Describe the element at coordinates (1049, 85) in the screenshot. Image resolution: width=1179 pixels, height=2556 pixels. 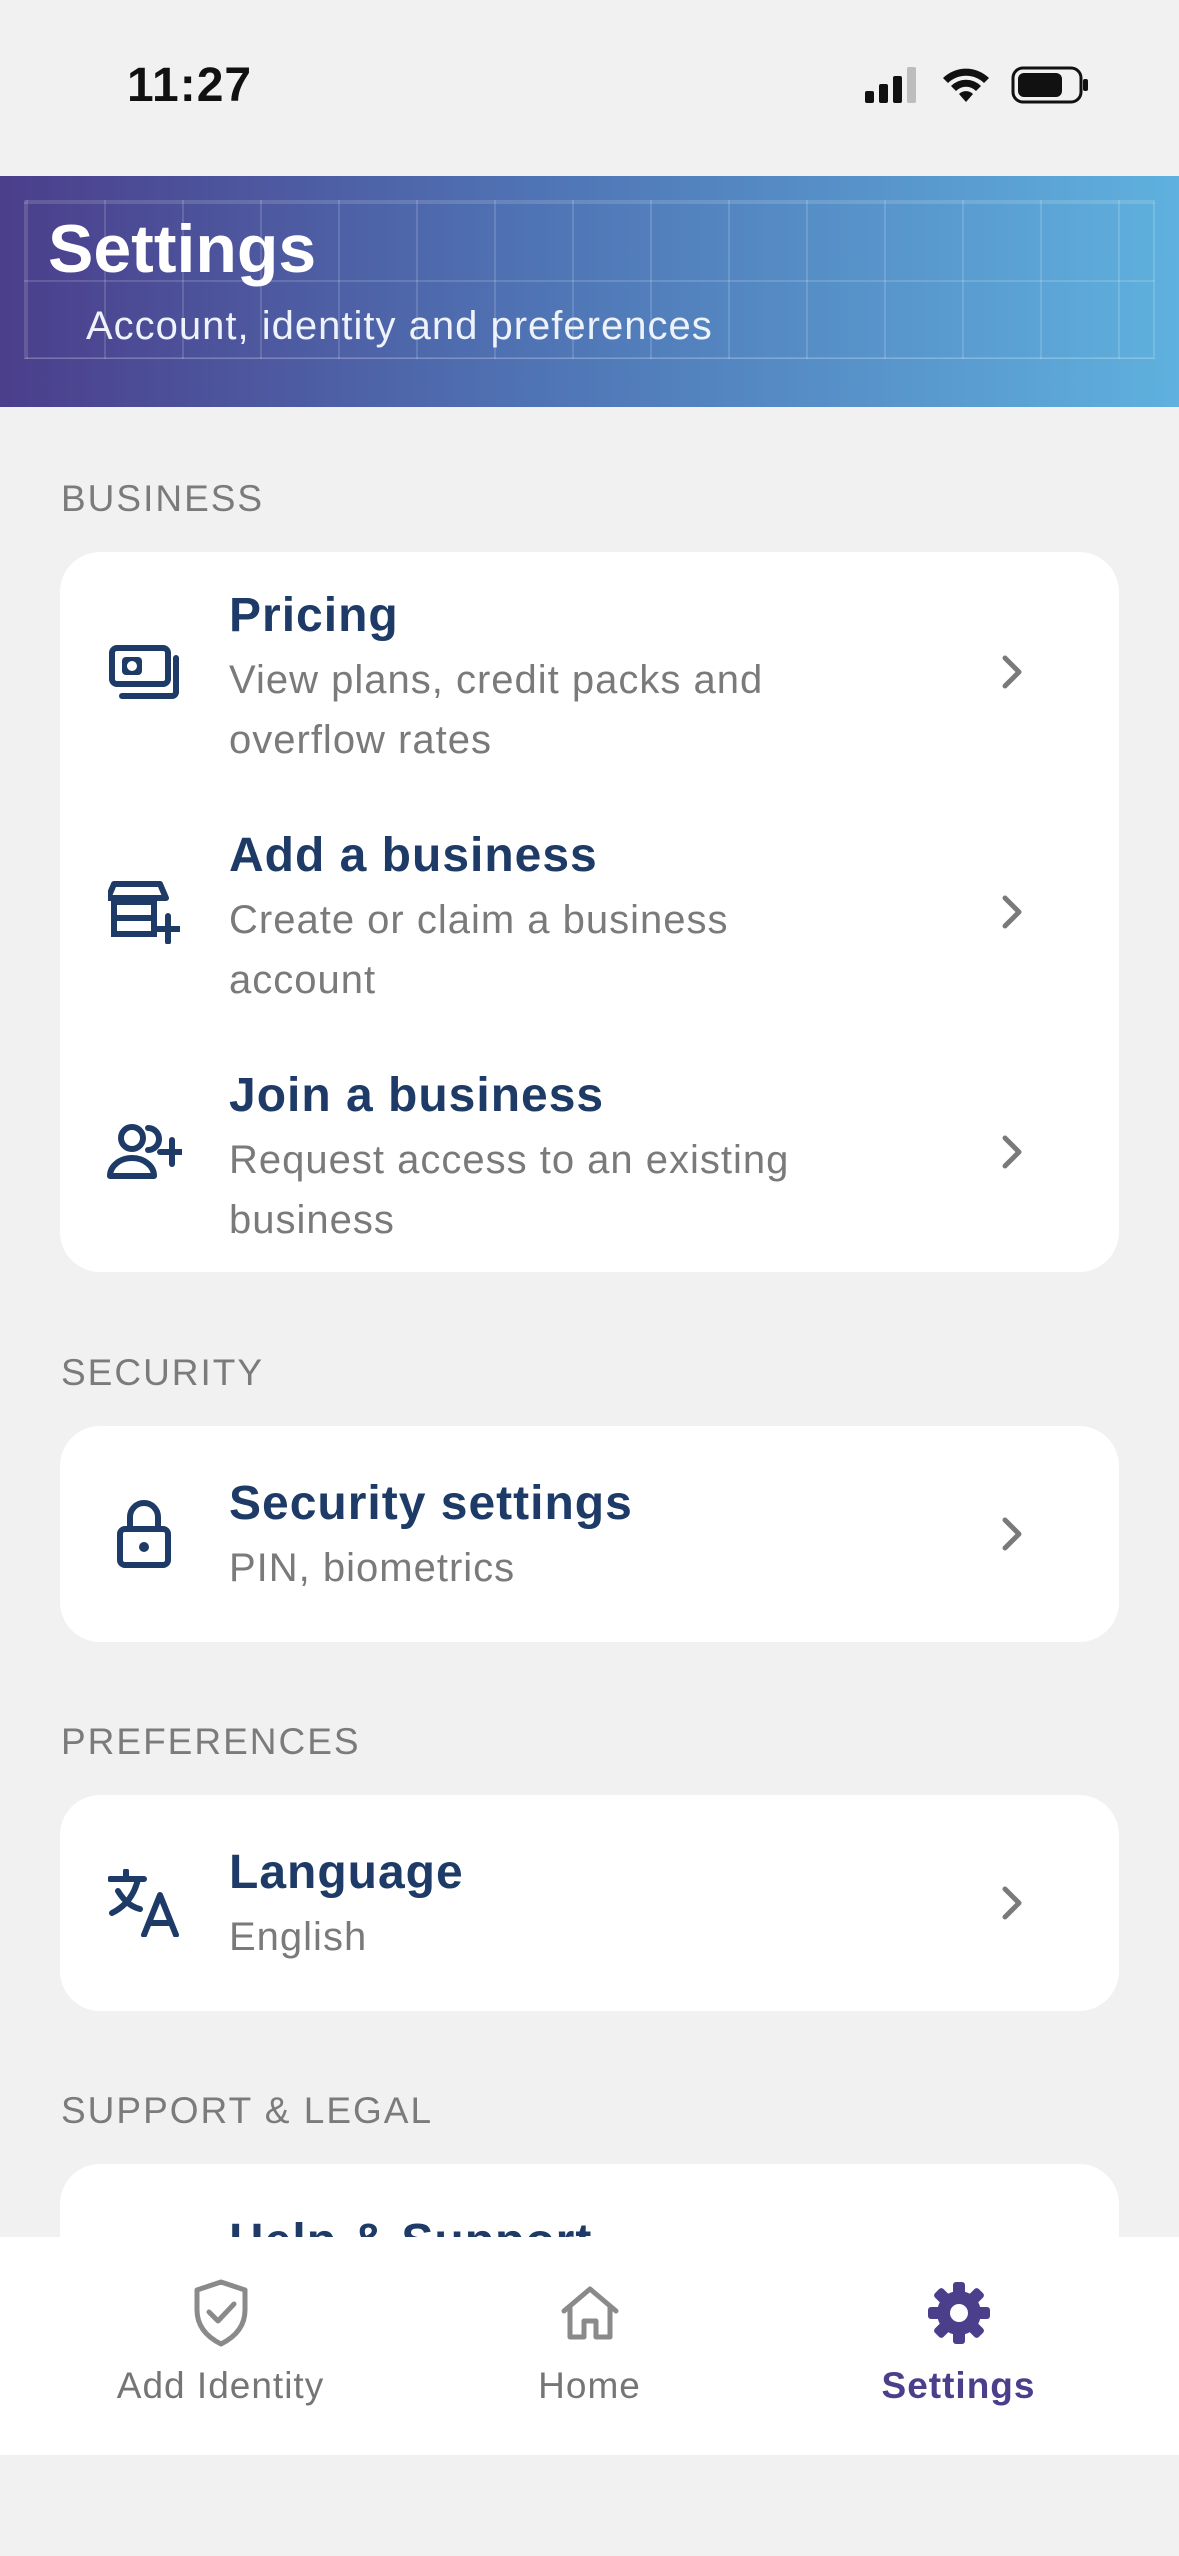
I see `battery-icon` at that location.